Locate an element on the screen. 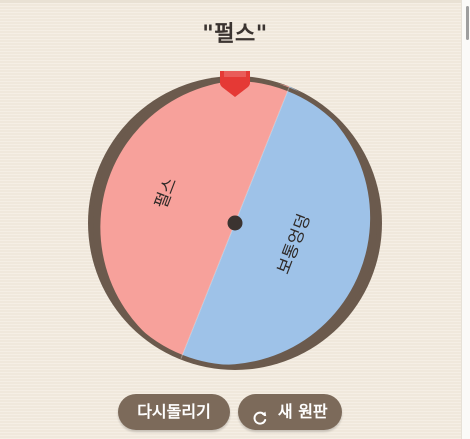  respin-button: 다시돌리기 is located at coordinates (174, 412).